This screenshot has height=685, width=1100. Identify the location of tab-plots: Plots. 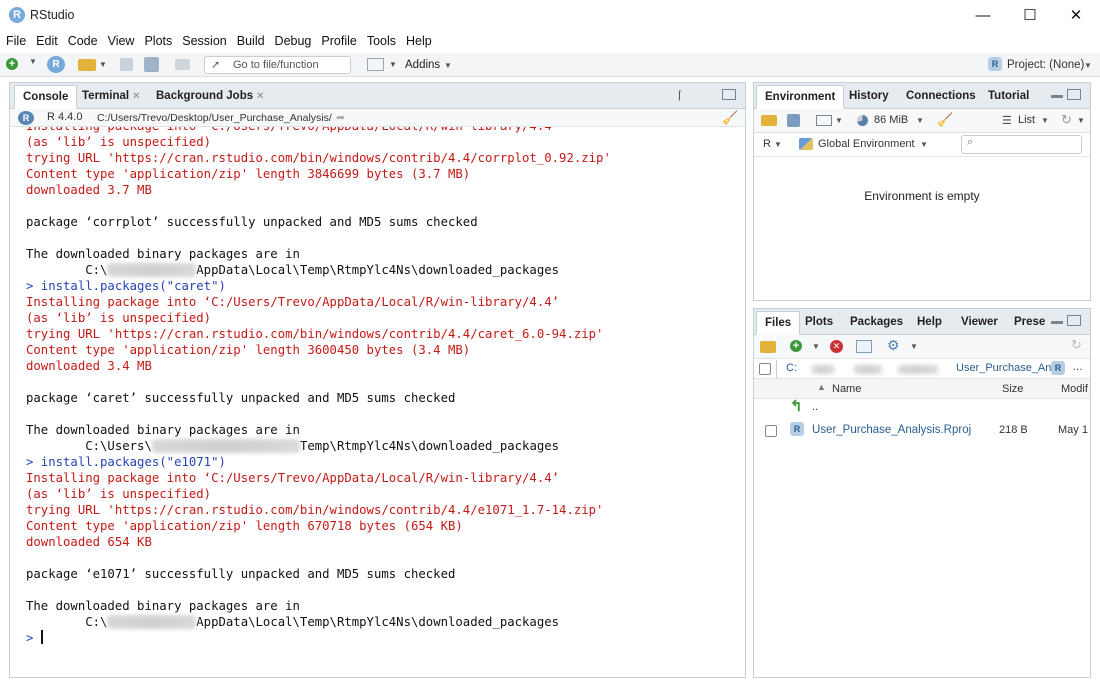
(819, 323).